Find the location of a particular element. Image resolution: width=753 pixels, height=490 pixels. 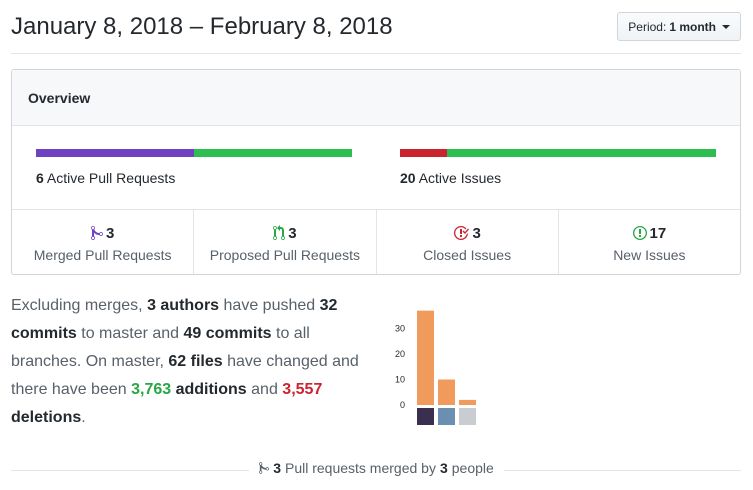

new-issues-label: New Issues is located at coordinates (649, 255).